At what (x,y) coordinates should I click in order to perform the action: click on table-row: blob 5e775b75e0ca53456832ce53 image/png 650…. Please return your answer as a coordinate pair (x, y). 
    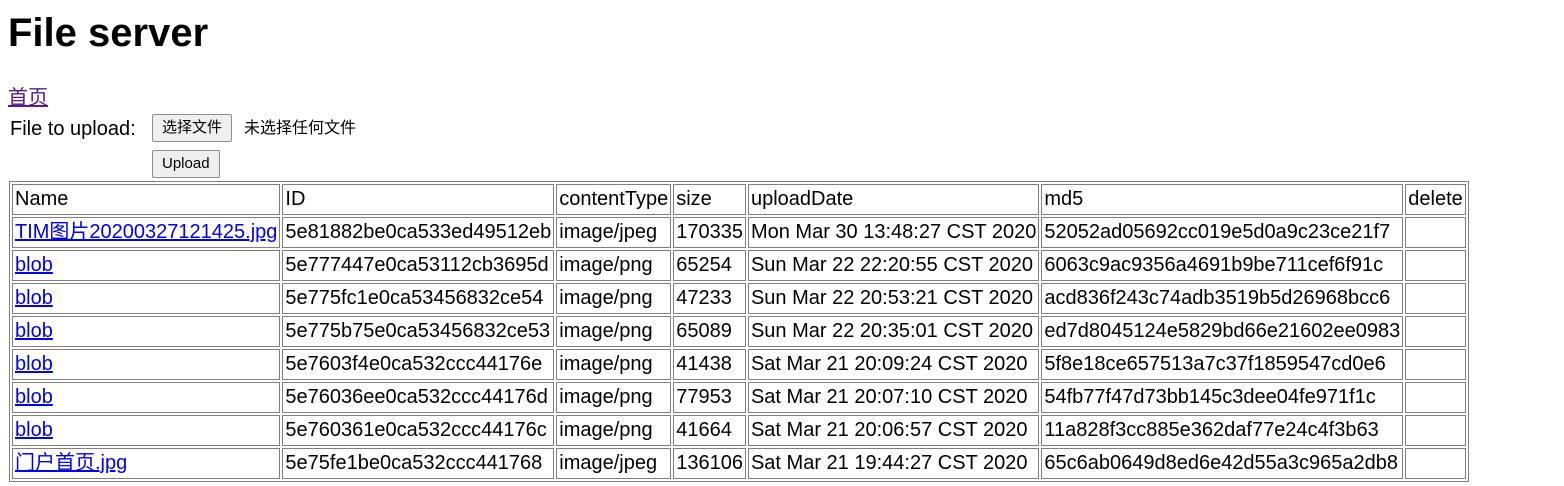
    Looking at the image, I should click on (739, 331).